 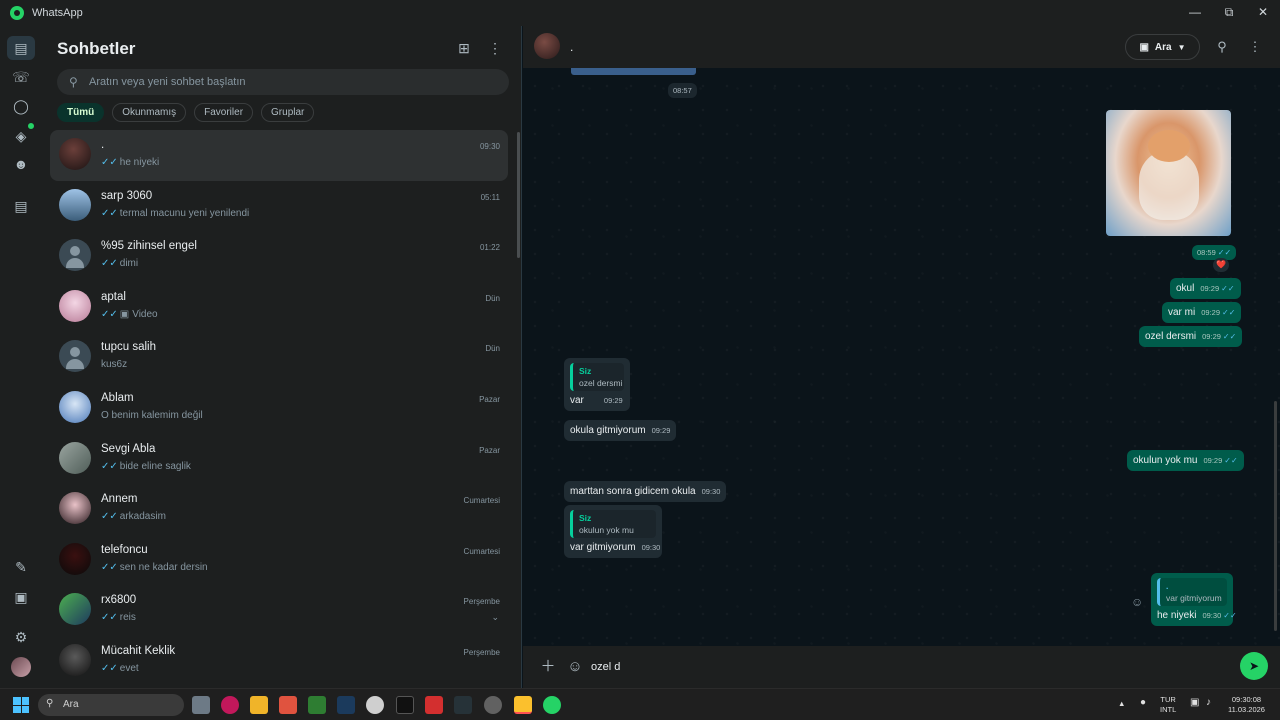 I want to click on communities-nav-icon: ☻, so click(x=21, y=164).